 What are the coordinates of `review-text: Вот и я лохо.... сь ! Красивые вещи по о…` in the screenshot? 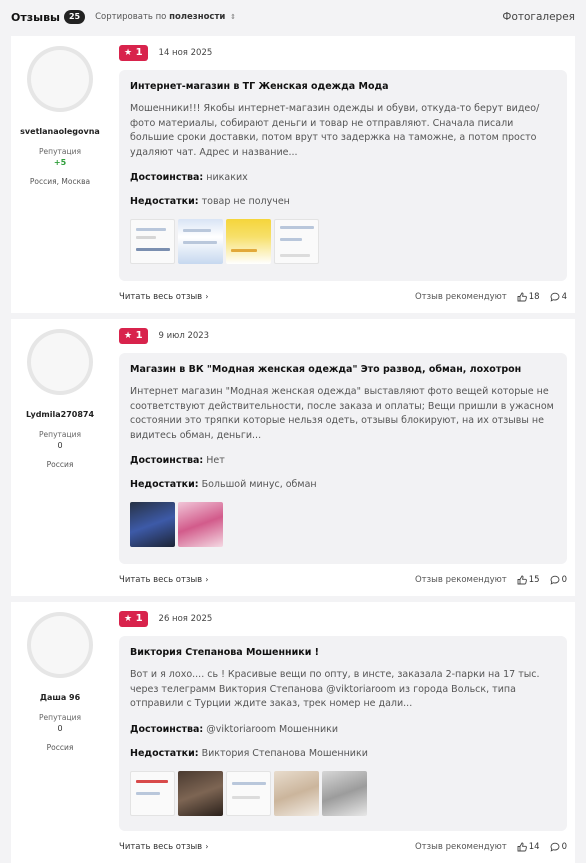 It's located at (335, 689).